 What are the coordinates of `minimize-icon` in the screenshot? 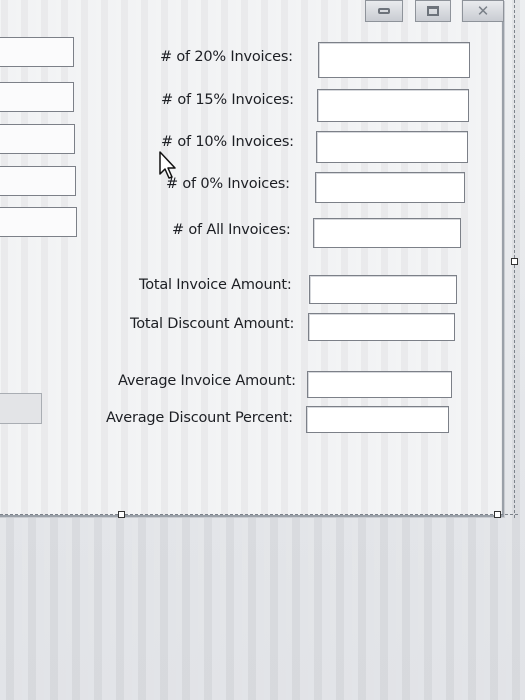 It's located at (384, 11).